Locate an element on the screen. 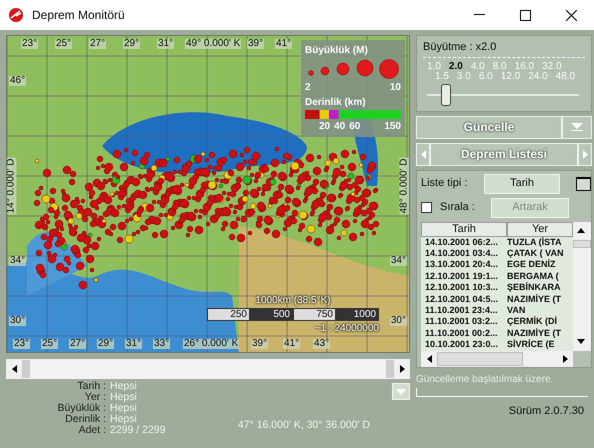 The height and width of the screenshot is (448, 594). zoom-value: 1.0 is located at coordinates (434, 67).